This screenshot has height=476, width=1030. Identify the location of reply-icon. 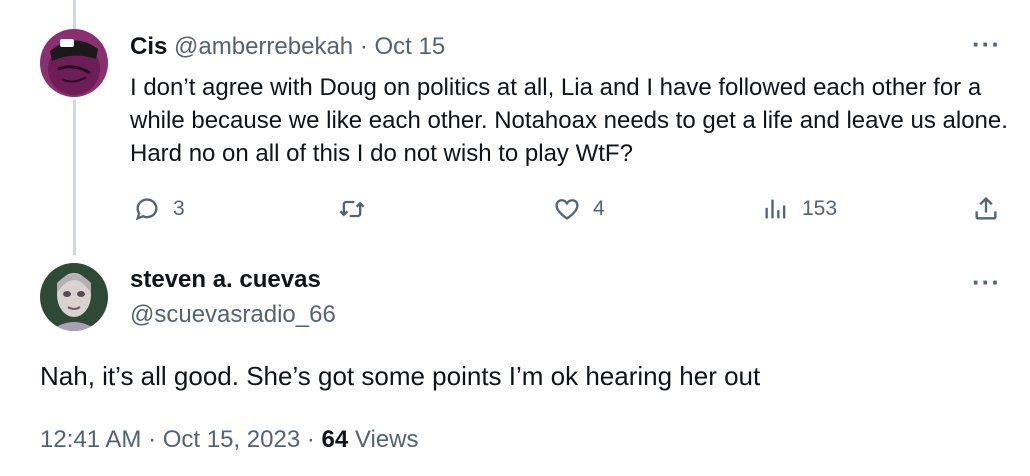
(146, 209).